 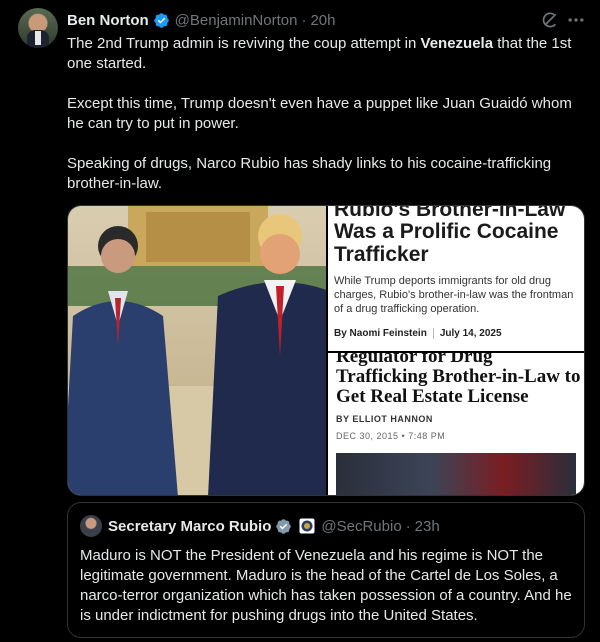 I want to click on quote-timestamp: 23h, so click(x=427, y=526).